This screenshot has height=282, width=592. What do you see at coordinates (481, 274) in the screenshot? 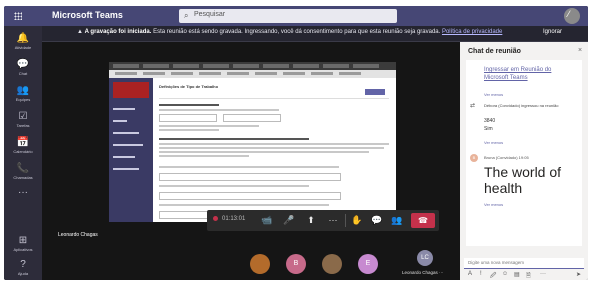
I see `important-icon: !` at bounding box center [481, 274].